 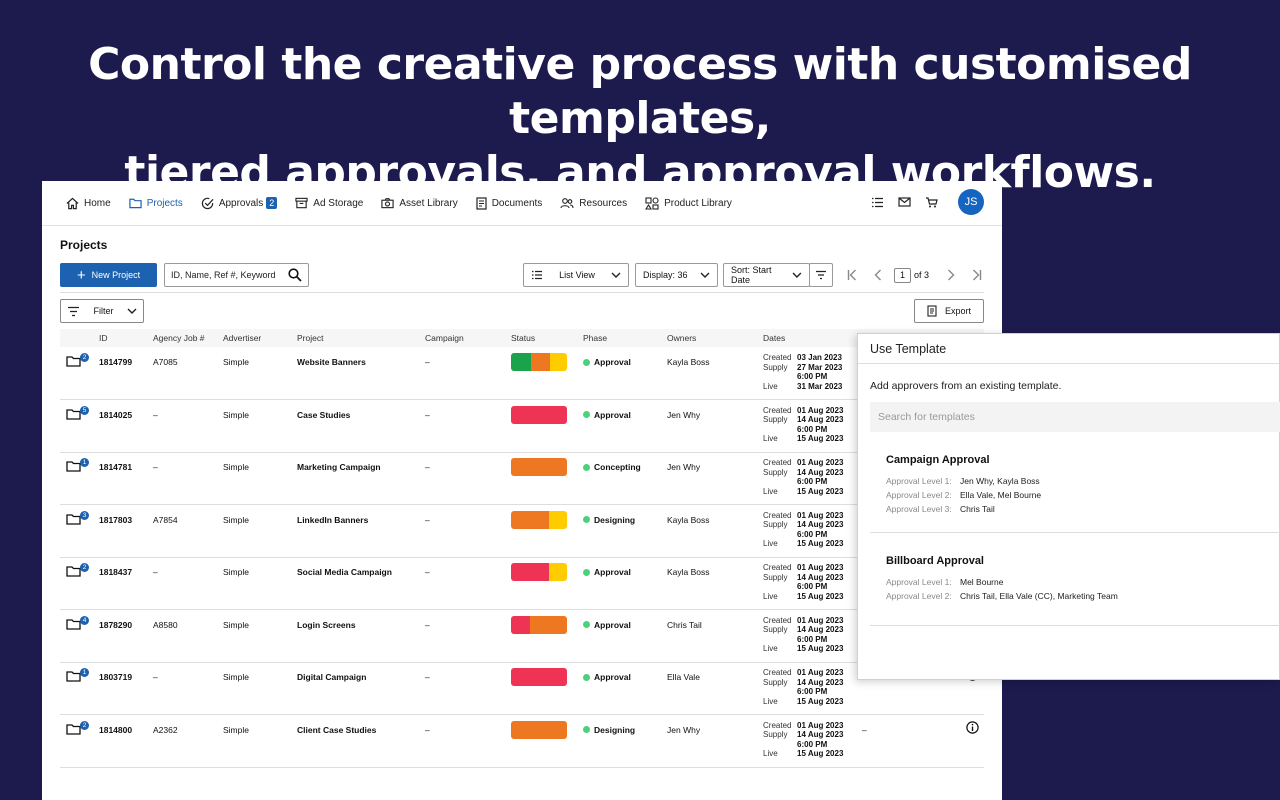 I want to click on nav-item-ad-storage: Ad Storage, so click(x=329, y=203).